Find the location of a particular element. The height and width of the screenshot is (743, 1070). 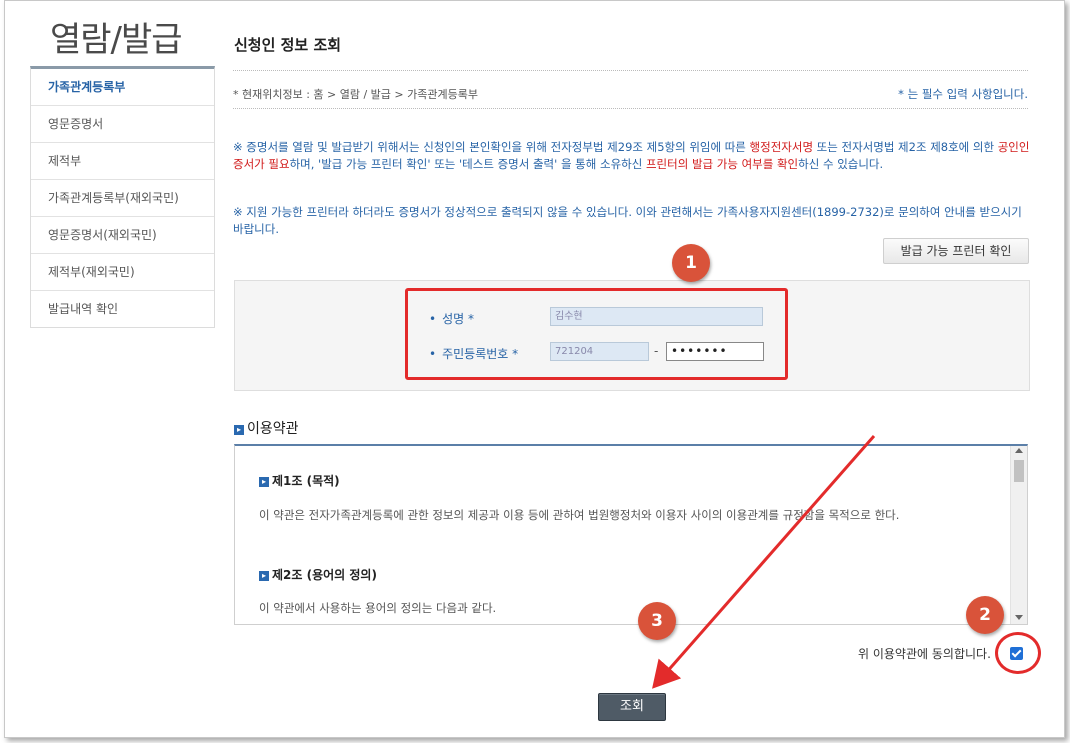

terms-section-title-text: 이용약관 is located at coordinates (273, 429).